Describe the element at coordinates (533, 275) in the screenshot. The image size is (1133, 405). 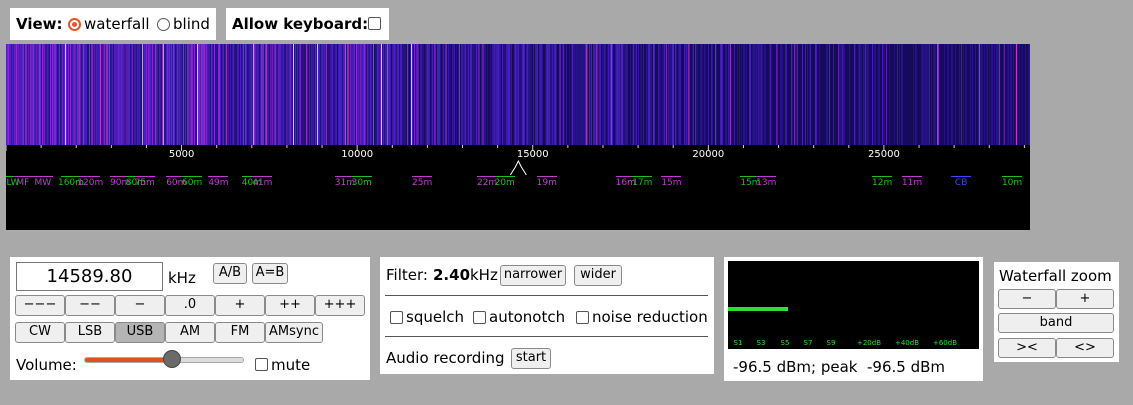
I see `narrower-button: narrower` at that location.